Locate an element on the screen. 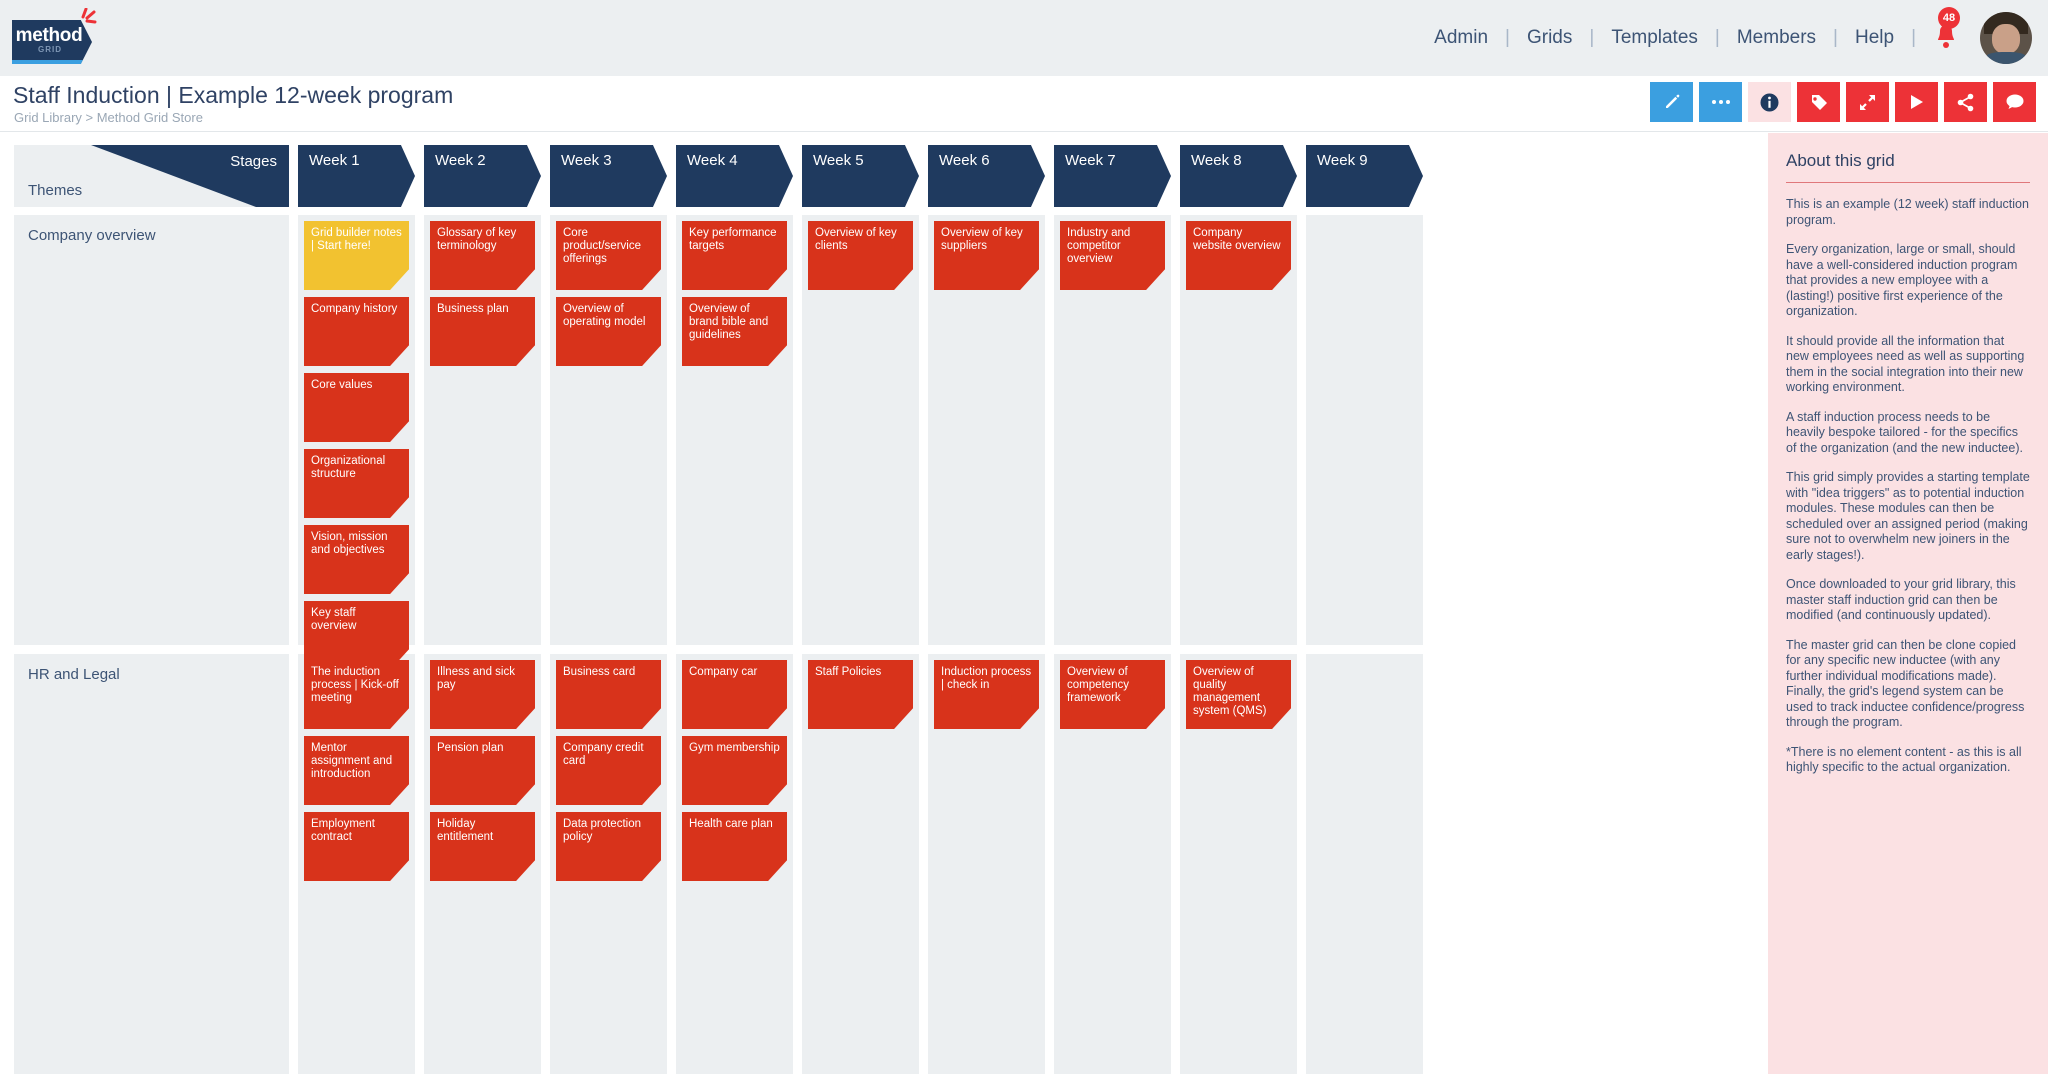  grid-element-card: Business card is located at coordinates (608, 694).